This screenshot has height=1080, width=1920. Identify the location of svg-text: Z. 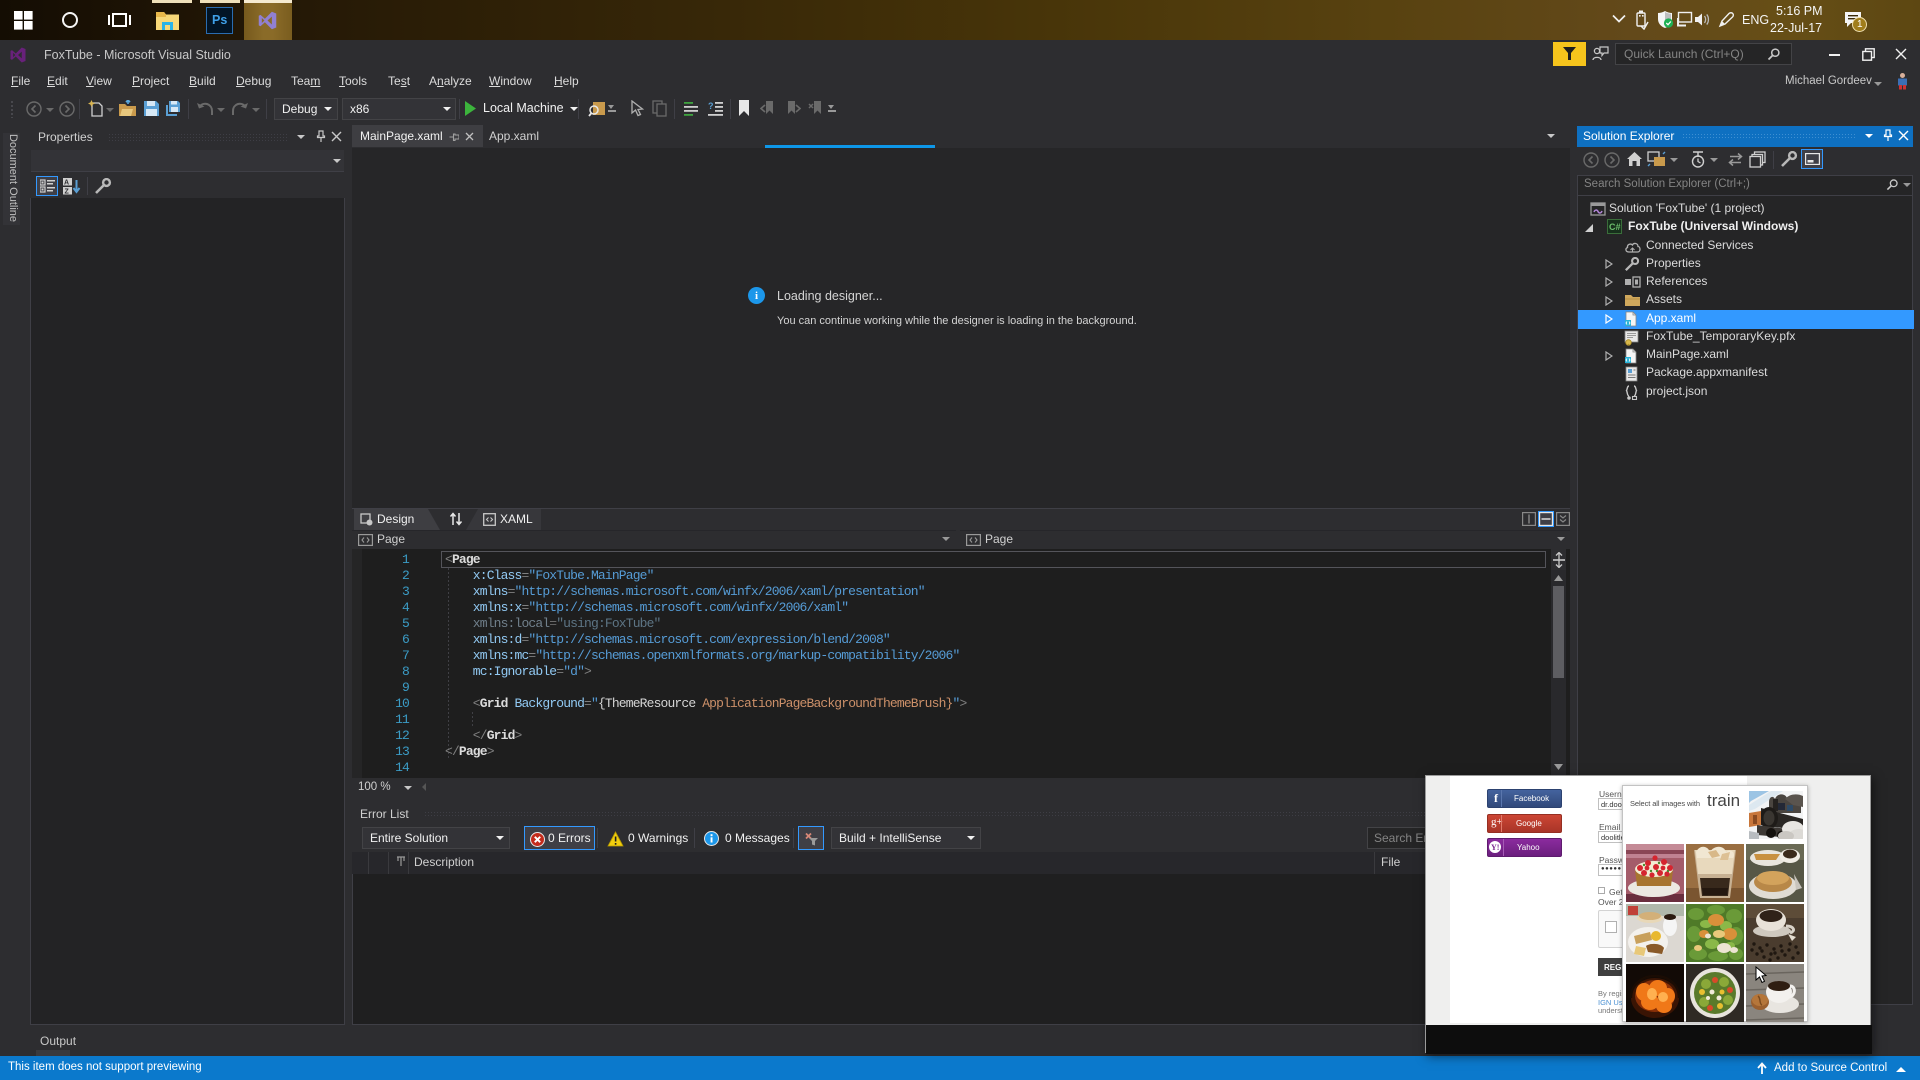
(67, 192).